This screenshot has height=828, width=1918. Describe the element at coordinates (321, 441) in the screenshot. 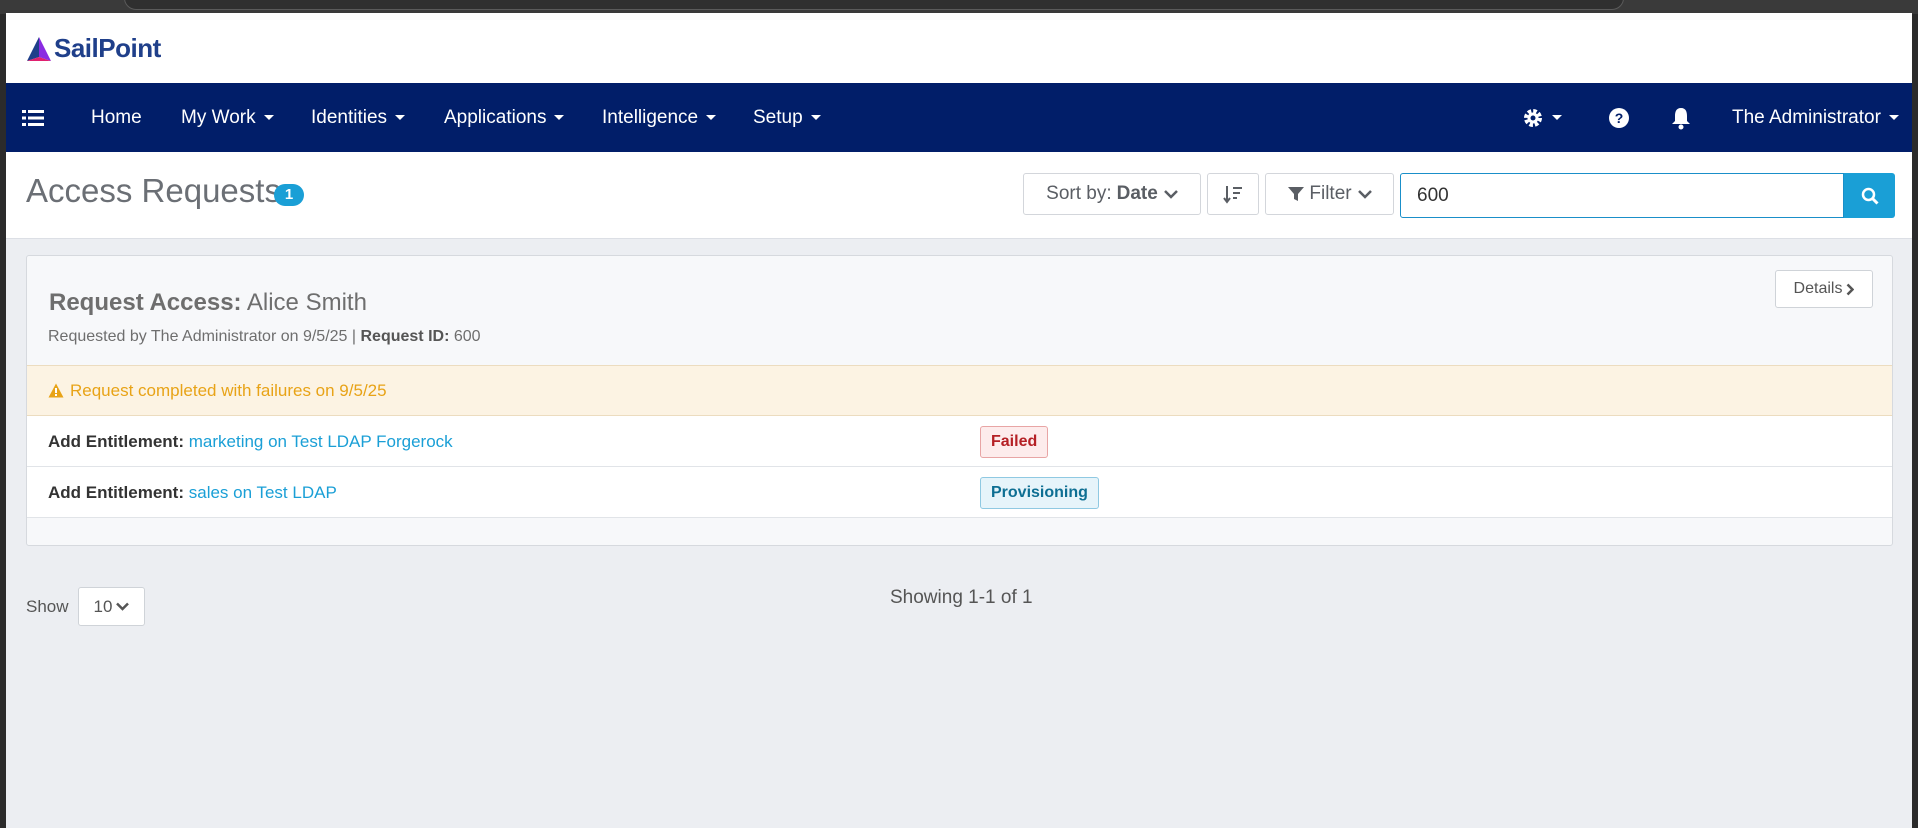

I see `request-item-target-link: marketing on Test LDAP Forgerock` at that location.